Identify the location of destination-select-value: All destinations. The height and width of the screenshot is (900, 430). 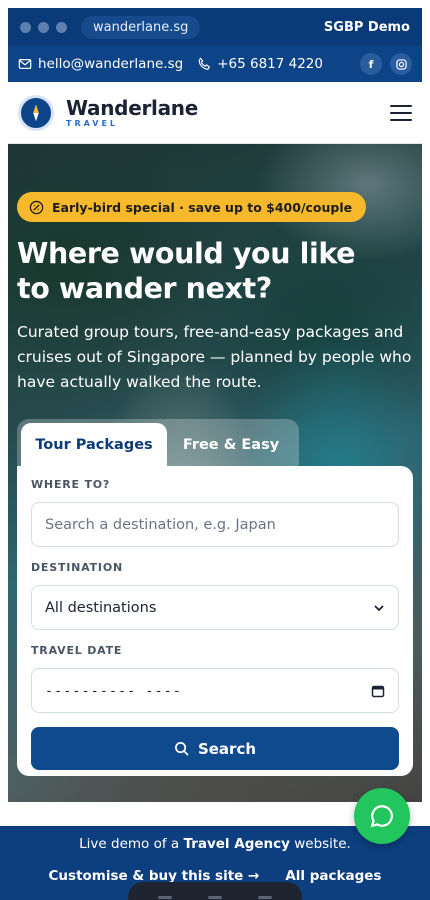
(101, 607).